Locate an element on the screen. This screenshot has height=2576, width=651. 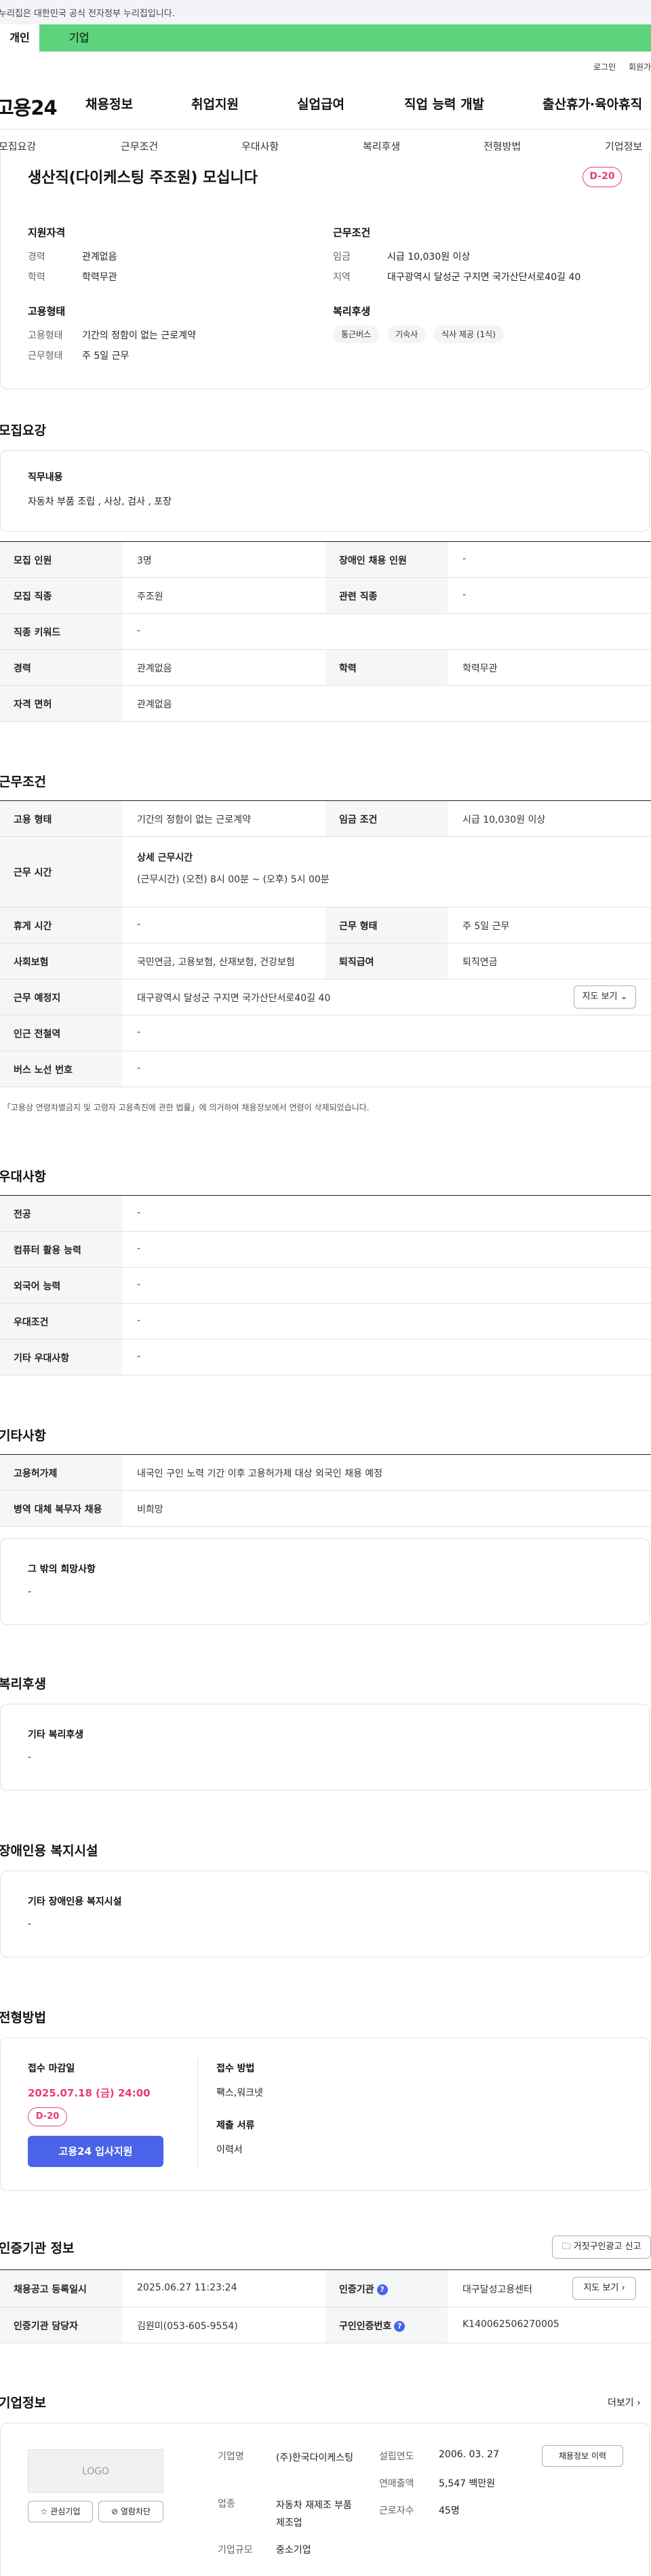
job-category-label: 모집 직종 is located at coordinates (33, 596).